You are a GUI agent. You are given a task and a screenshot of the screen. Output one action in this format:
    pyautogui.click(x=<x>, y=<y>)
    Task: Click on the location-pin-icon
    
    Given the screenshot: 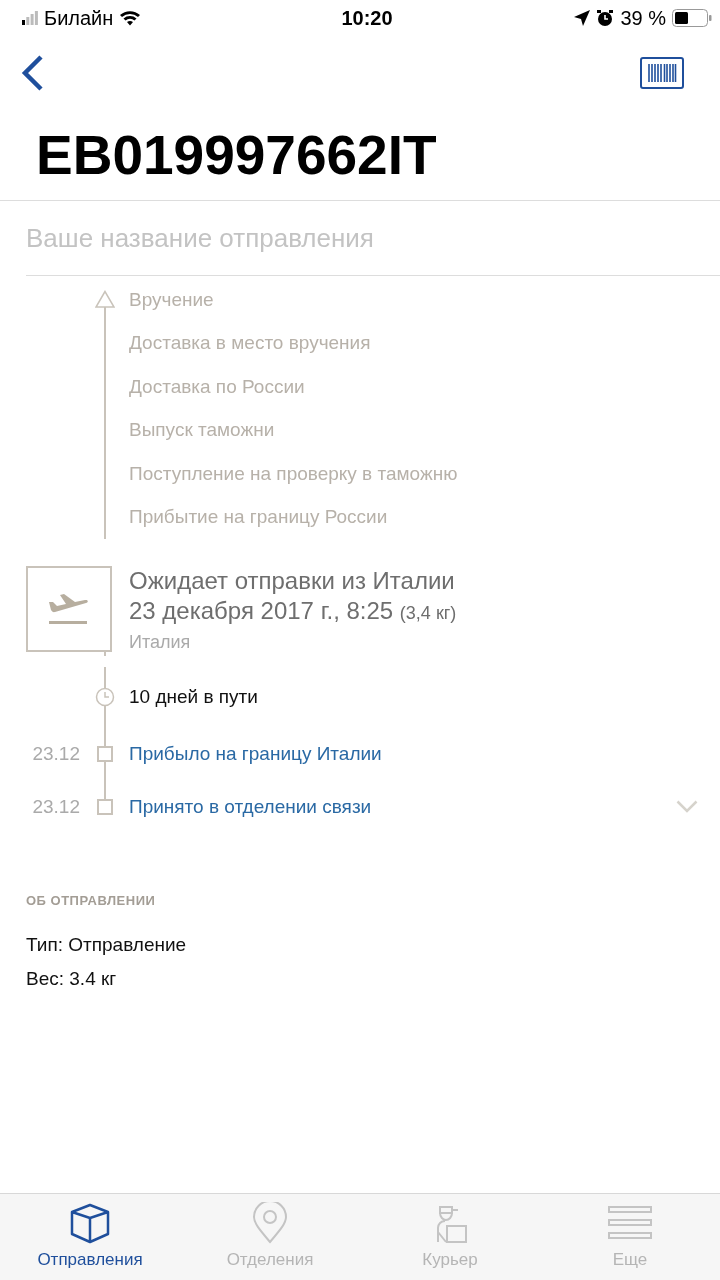 What is the action you would take?
    pyautogui.click(x=270, y=1223)
    